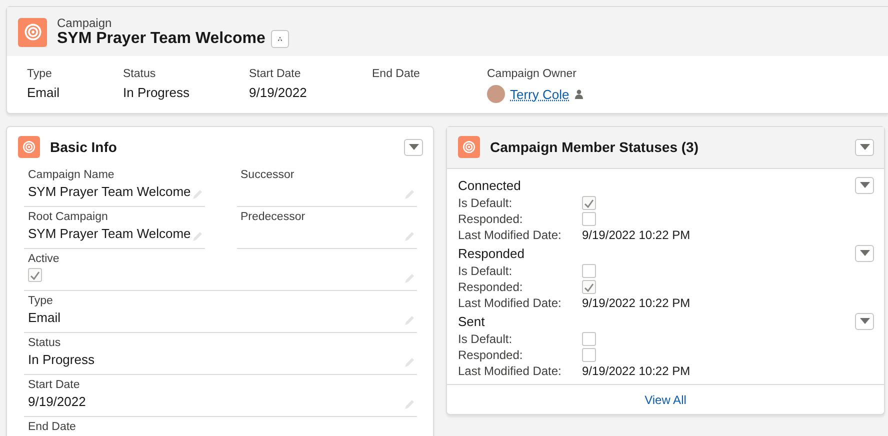  I want to click on card-title: Basic Info, so click(84, 147).